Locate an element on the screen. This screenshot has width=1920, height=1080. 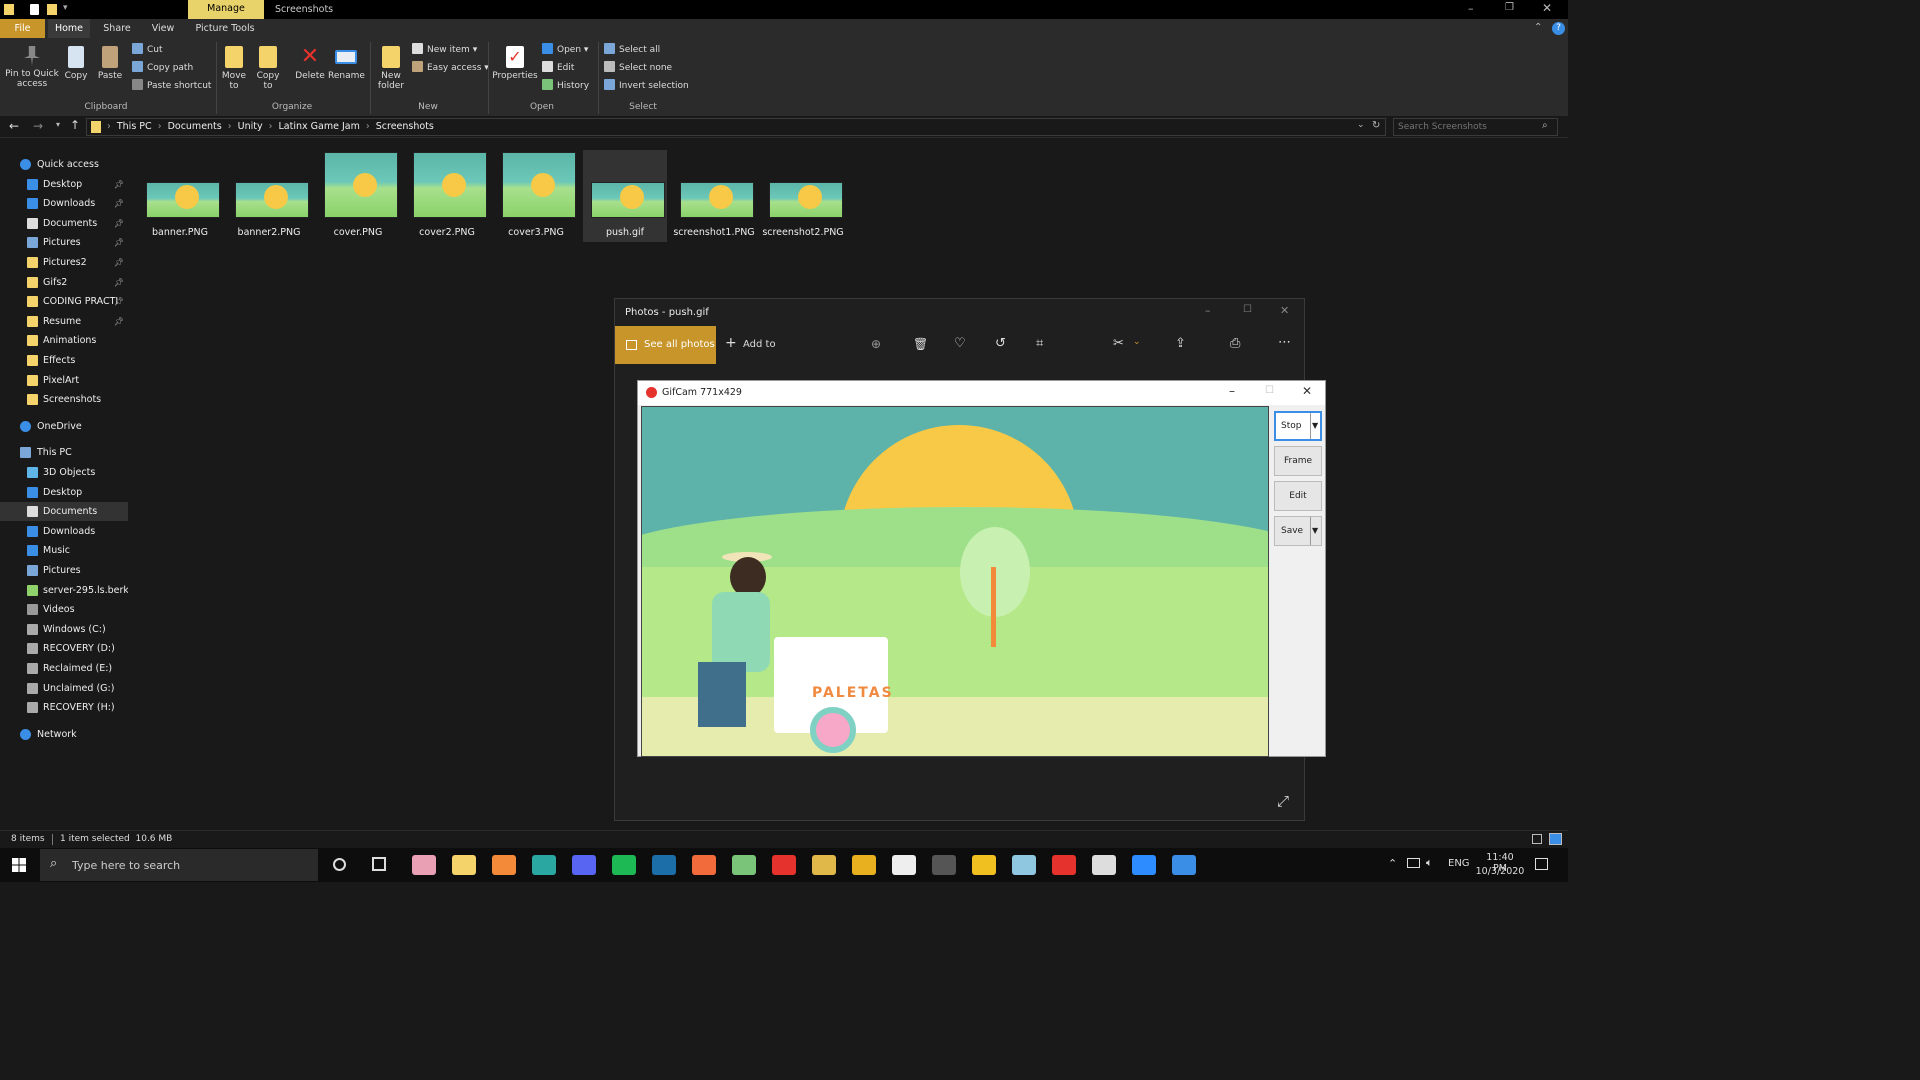
notepad-app-icon is located at coordinates (1024, 865).